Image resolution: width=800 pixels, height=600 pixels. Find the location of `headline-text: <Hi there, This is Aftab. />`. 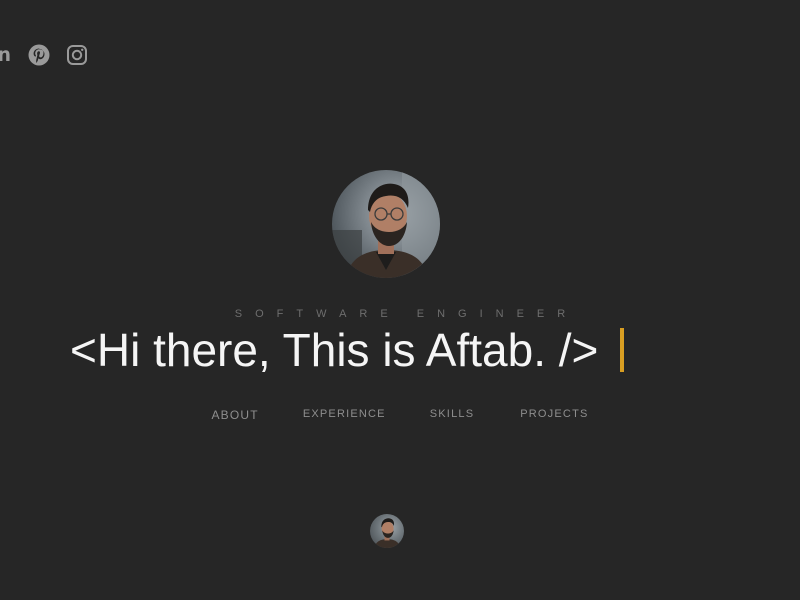

headline-text: <Hi there, This is Aftab. /> is located at coordinates (334, 350).